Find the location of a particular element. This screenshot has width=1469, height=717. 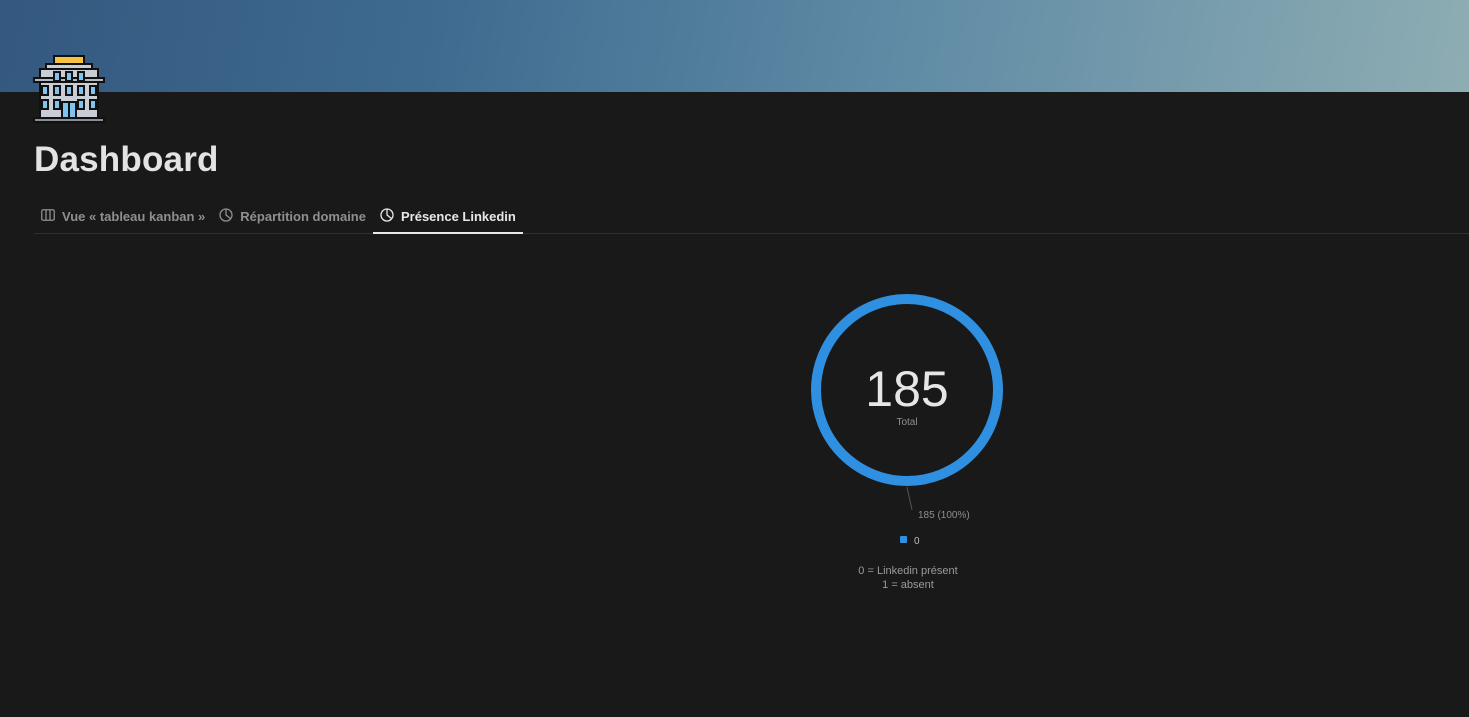

tab-kanban: Vue « tableau kanban » is located at coordinates (123, 216).